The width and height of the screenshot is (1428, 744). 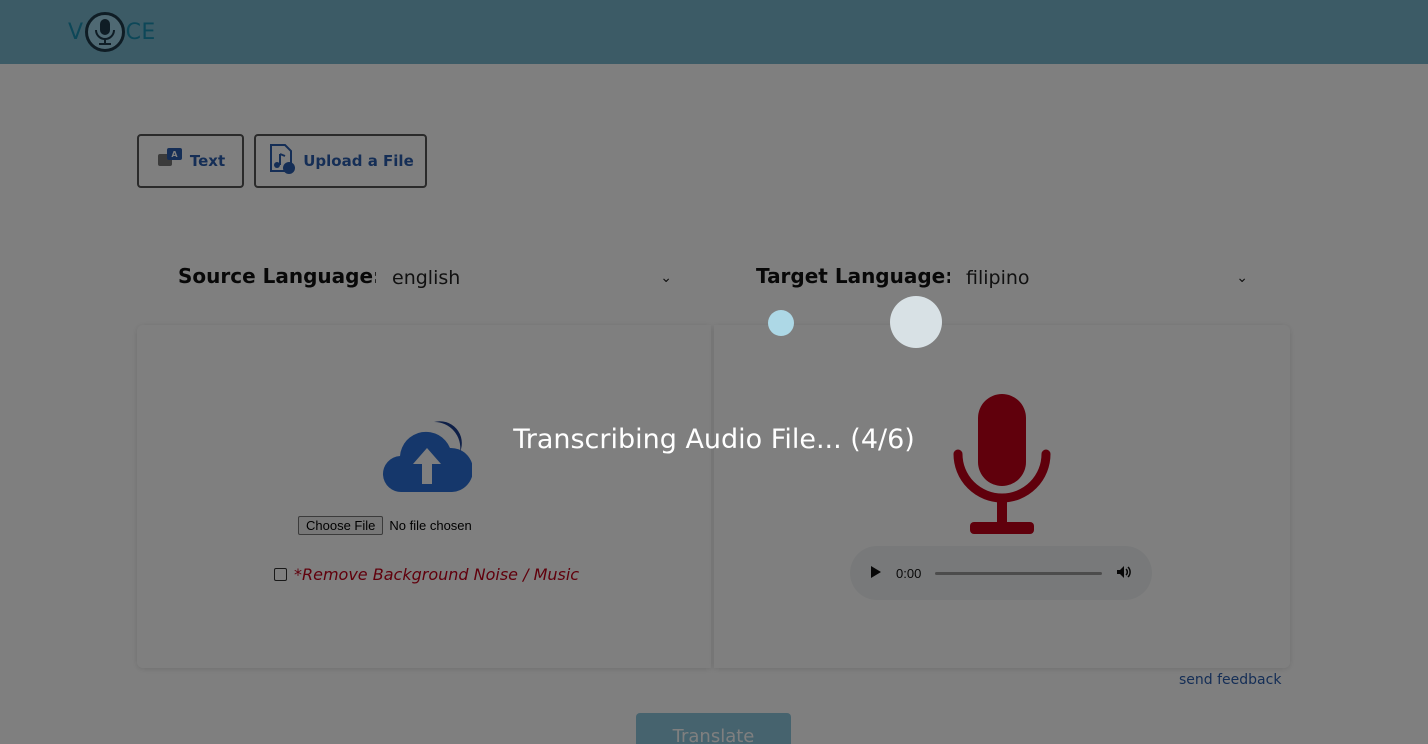 I want to click on loading-dot-large, so click(x=916, y=322).